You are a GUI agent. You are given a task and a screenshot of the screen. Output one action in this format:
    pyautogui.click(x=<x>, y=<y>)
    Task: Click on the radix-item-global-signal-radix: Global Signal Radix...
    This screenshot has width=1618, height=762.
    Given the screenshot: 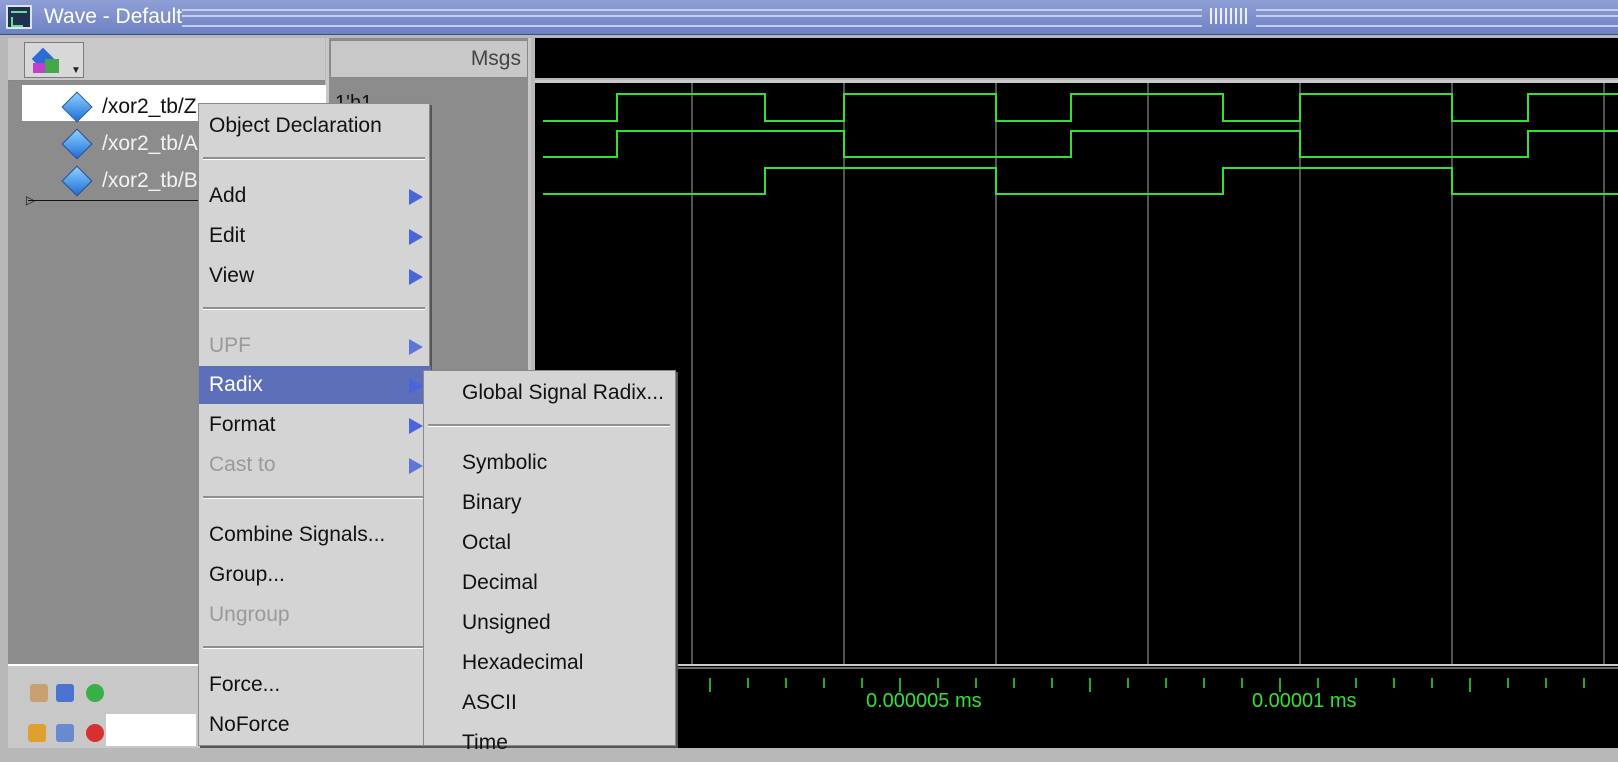 What is the action you would take?
    pyautogui.click(x=549, y=393)
    